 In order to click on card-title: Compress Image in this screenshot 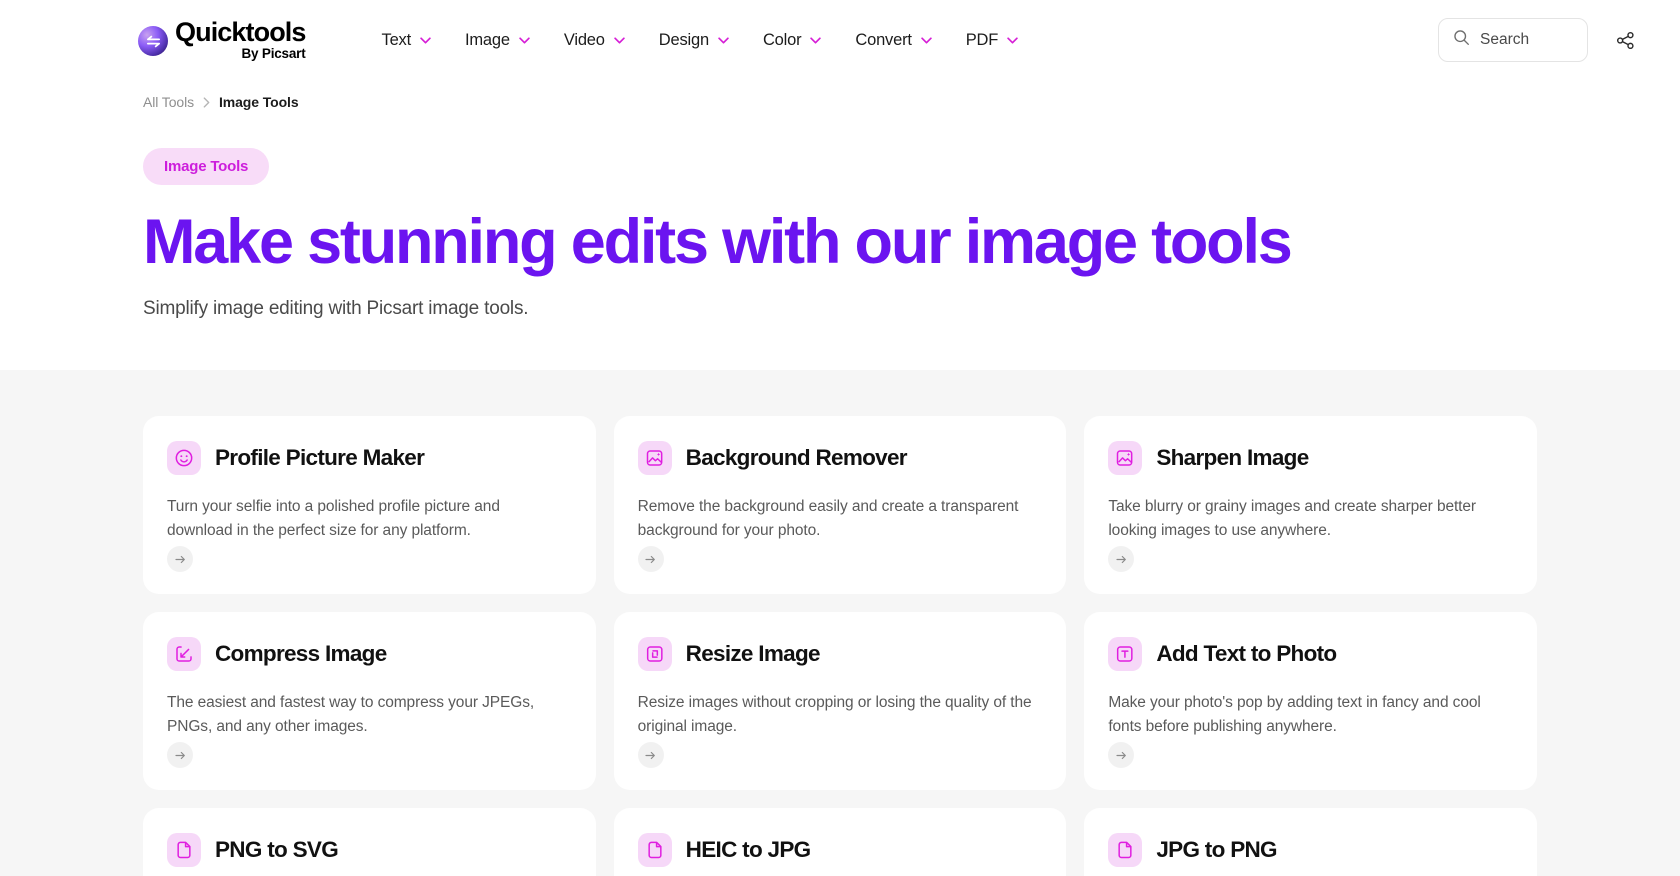, I will do `click(301, 653)`.